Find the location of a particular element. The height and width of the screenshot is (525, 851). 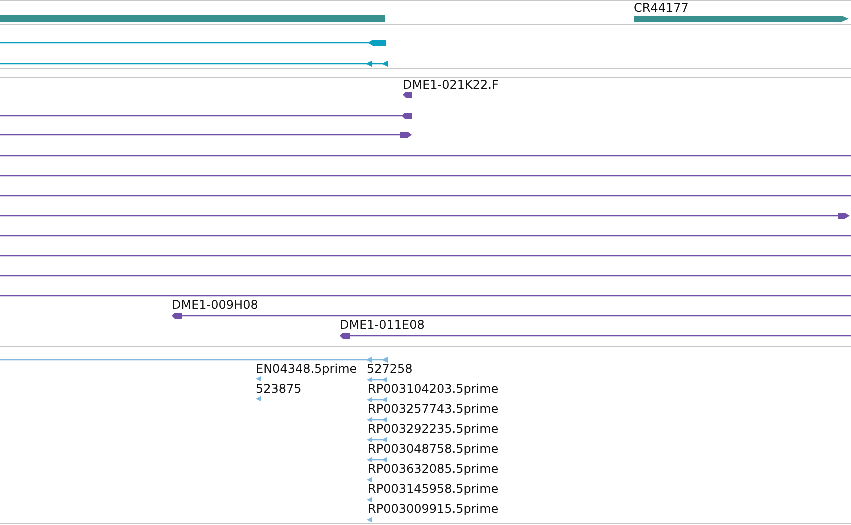

feature-label: RP003632085.5prime is located at coordinates (433, 469).